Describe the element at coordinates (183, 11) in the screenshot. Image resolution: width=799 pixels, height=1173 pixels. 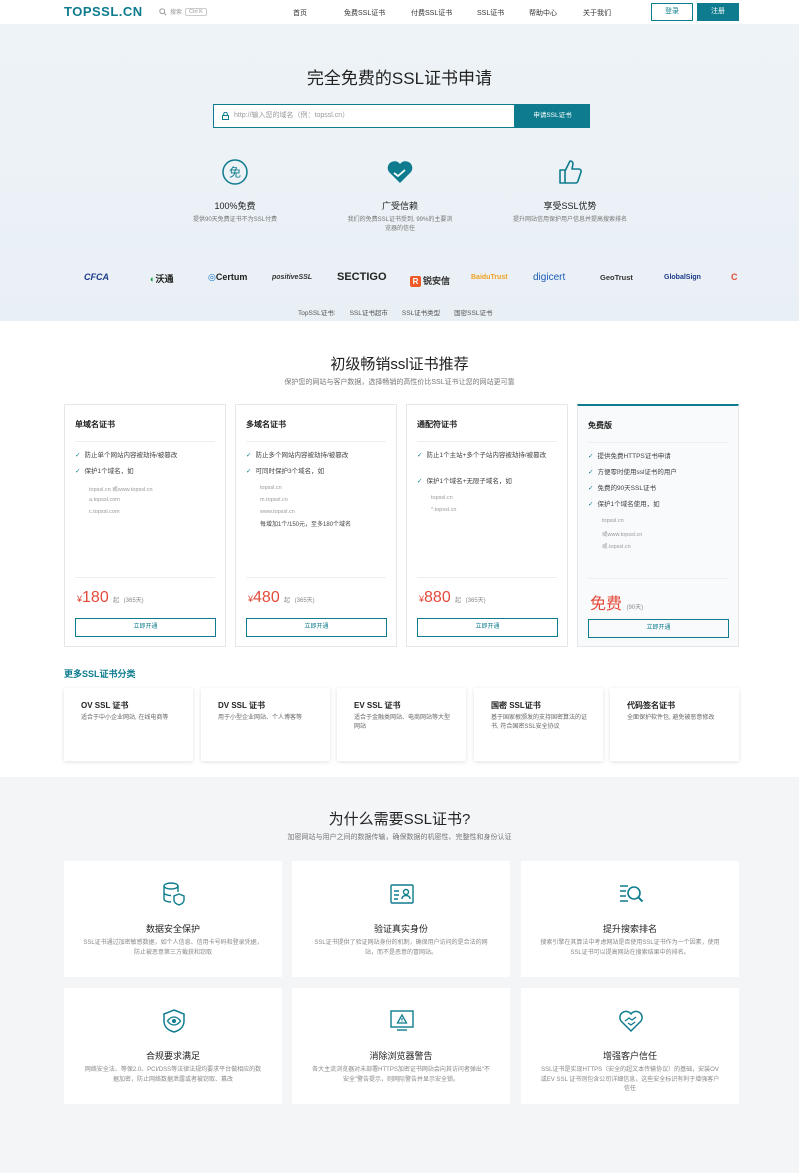
I see `search-trigger: 搜索 Ctrl K` at that location.